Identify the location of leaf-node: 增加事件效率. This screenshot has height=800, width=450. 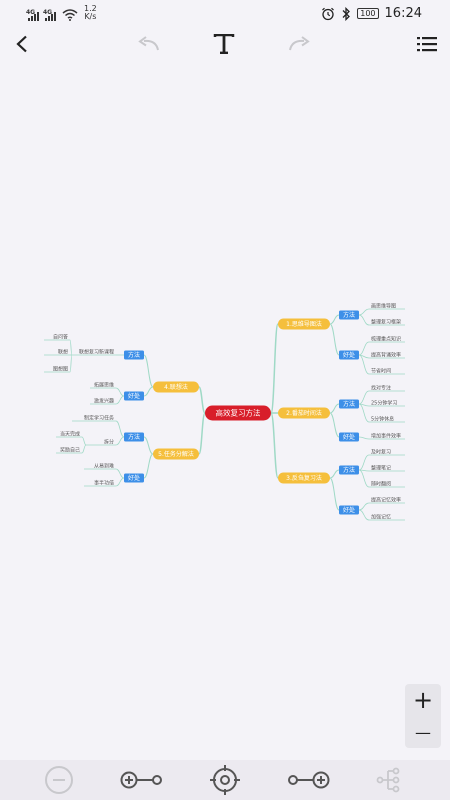
(386, 436).